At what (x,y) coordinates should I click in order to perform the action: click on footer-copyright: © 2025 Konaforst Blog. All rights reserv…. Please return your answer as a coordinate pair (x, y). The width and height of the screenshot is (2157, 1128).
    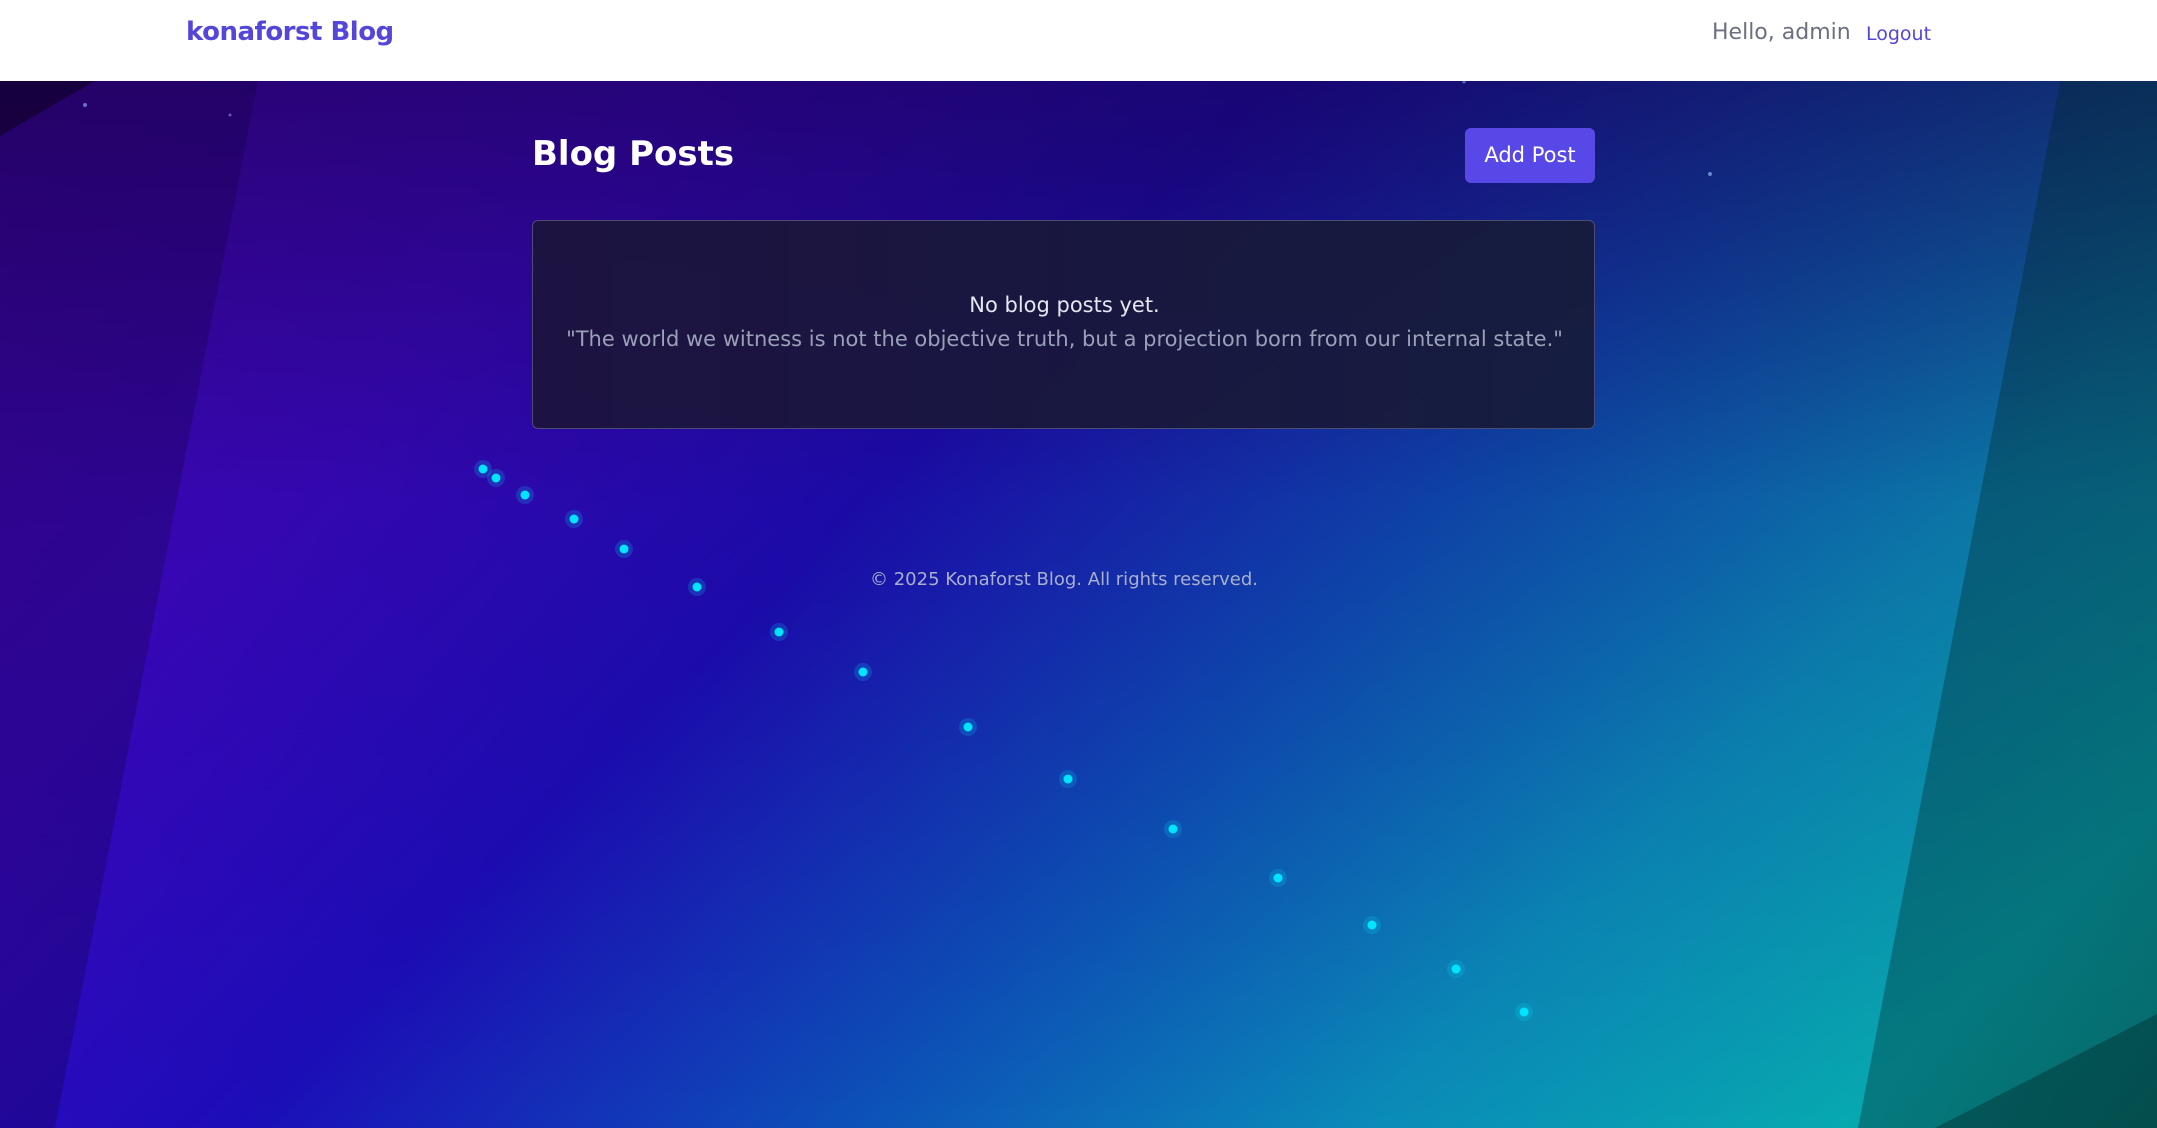
    Looking at the image, I should click on (1064, 579).